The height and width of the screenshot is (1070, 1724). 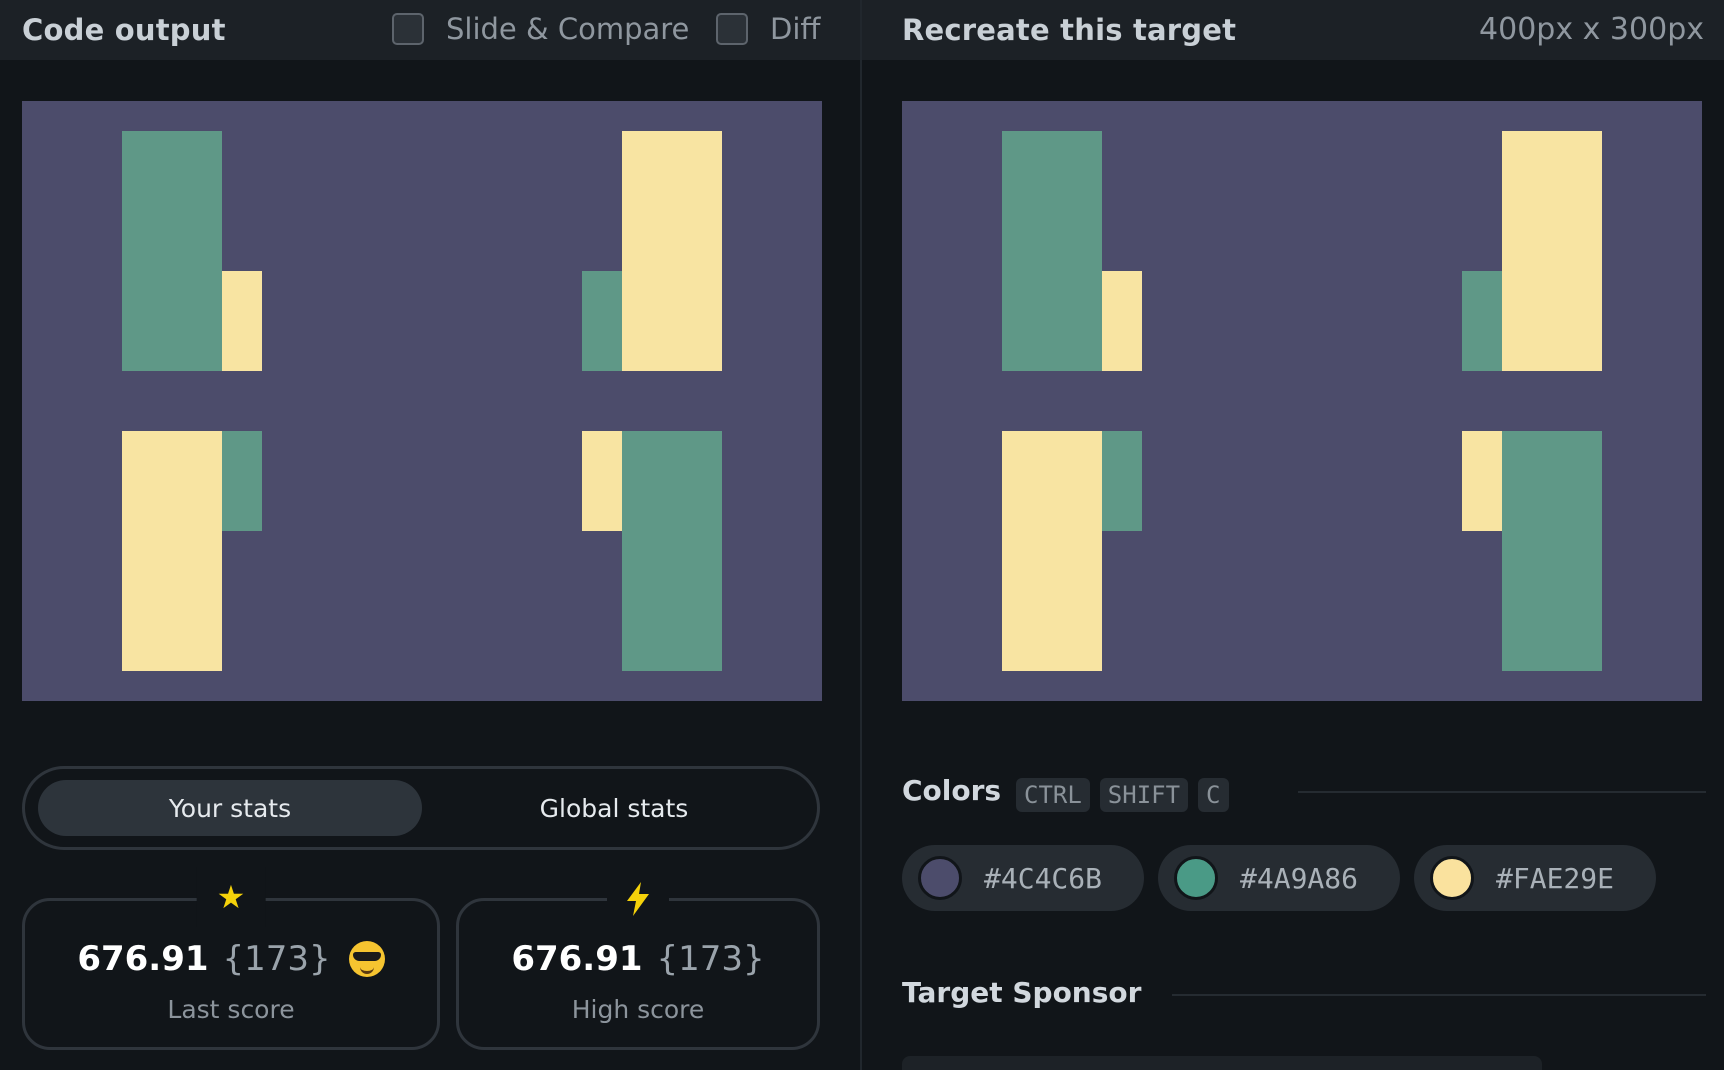 I want to click on star-icon: ★, so click(x=231, y=897).